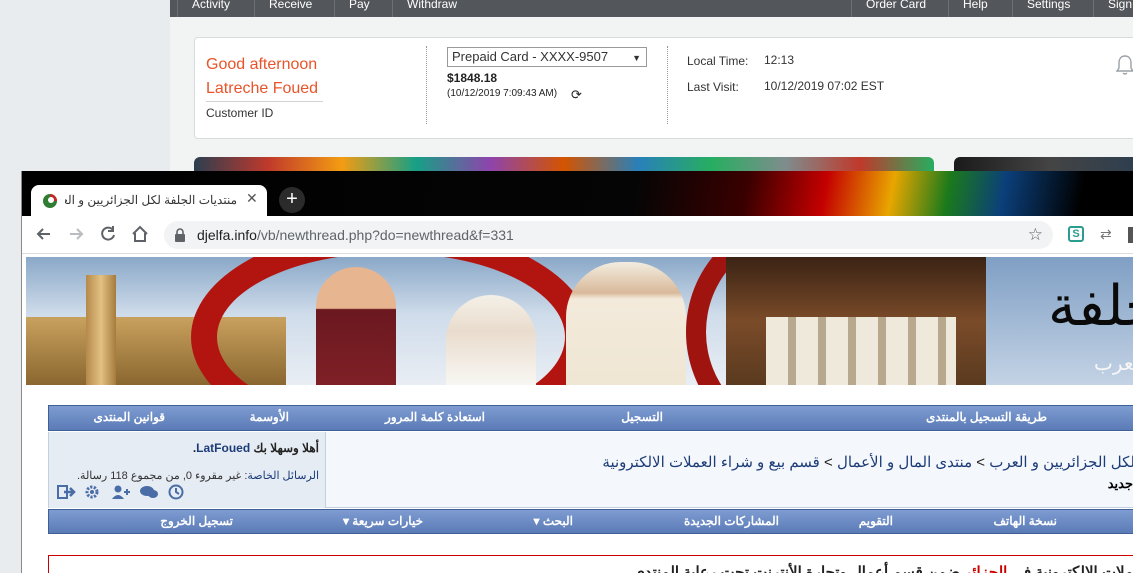  Describe the element at coordinates (383, 521) in the screenshot. I see `nav-quick-options: خيارات سريعة ▾` at that location.